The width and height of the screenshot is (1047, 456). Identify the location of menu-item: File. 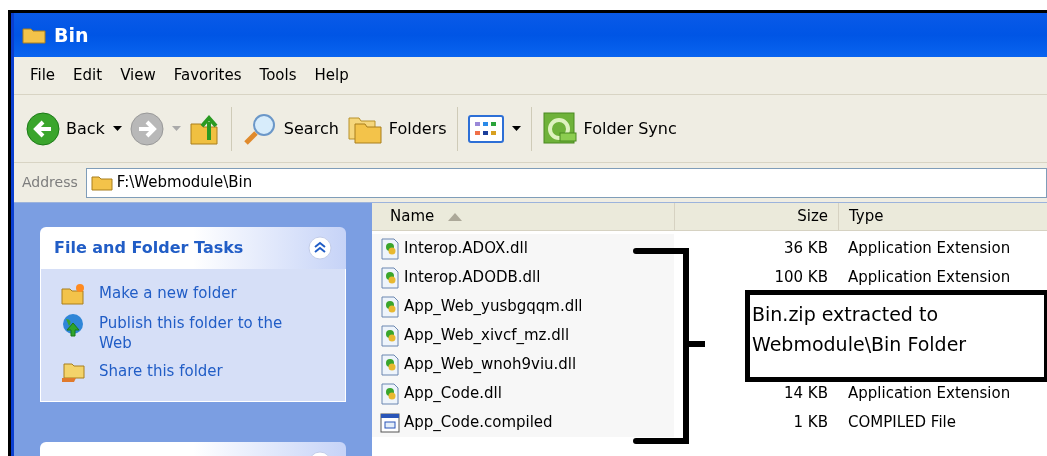
(43, 75).